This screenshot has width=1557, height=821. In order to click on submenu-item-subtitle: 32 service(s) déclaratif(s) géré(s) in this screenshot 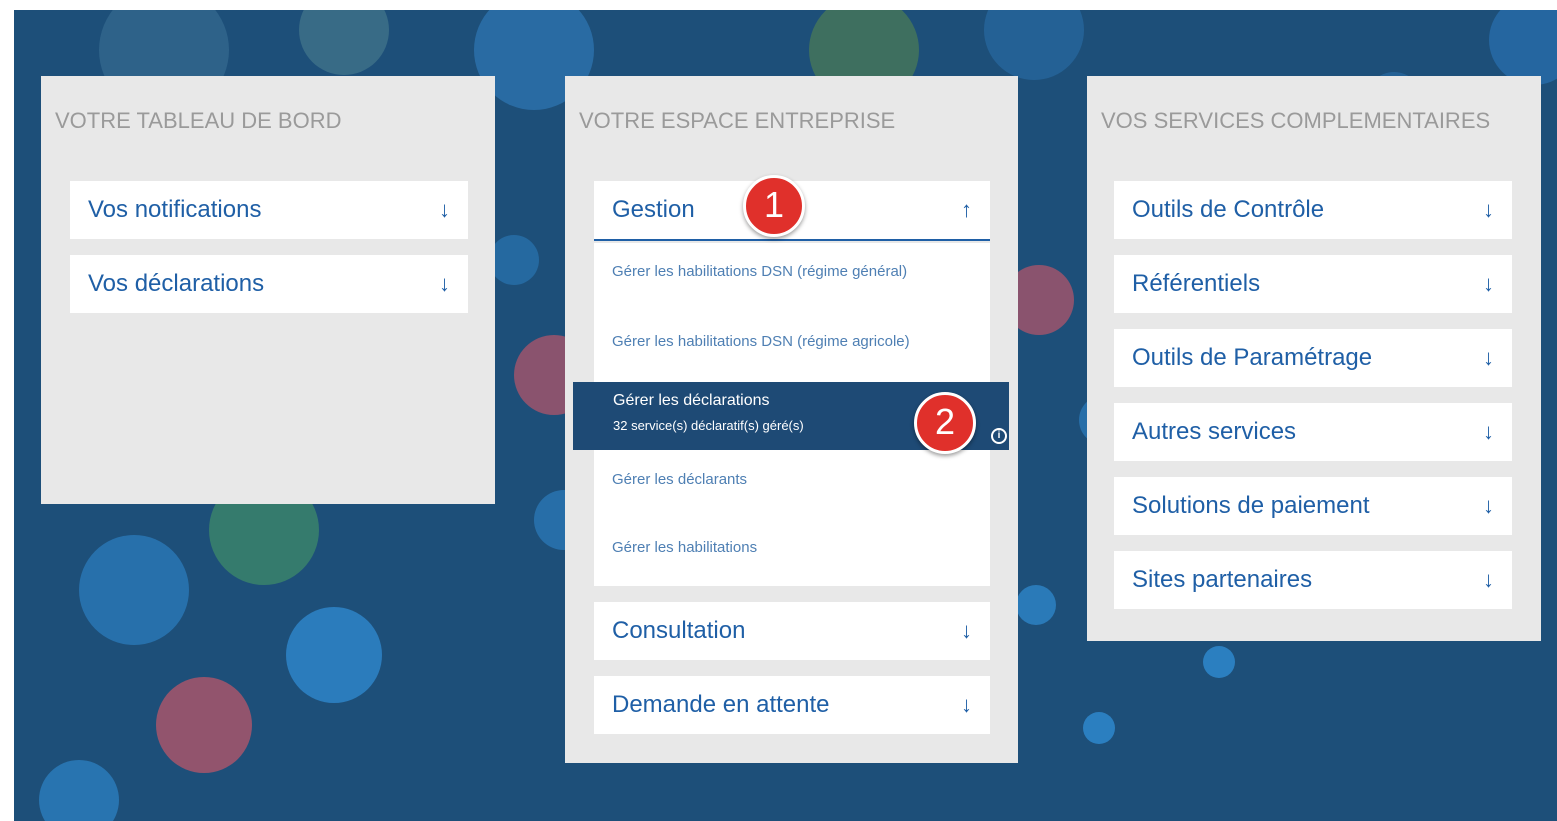, I will do `click(708, 425)`.